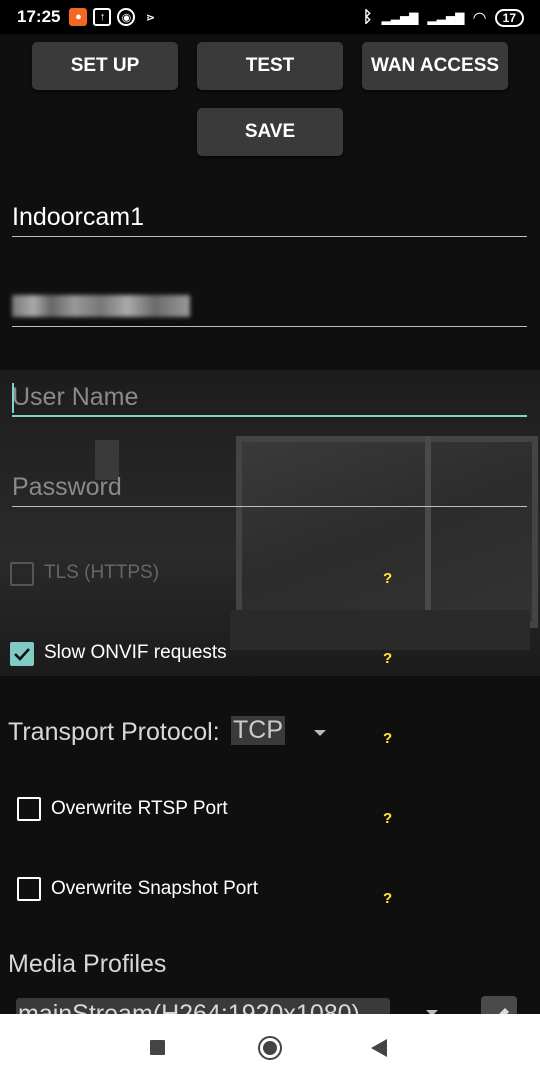 The height and width of the screenshot is (1080, 540). Describe the element at coordinates (78, 217) in the screenshot. I see `camera-name-value: Indoorcam1` at that location.